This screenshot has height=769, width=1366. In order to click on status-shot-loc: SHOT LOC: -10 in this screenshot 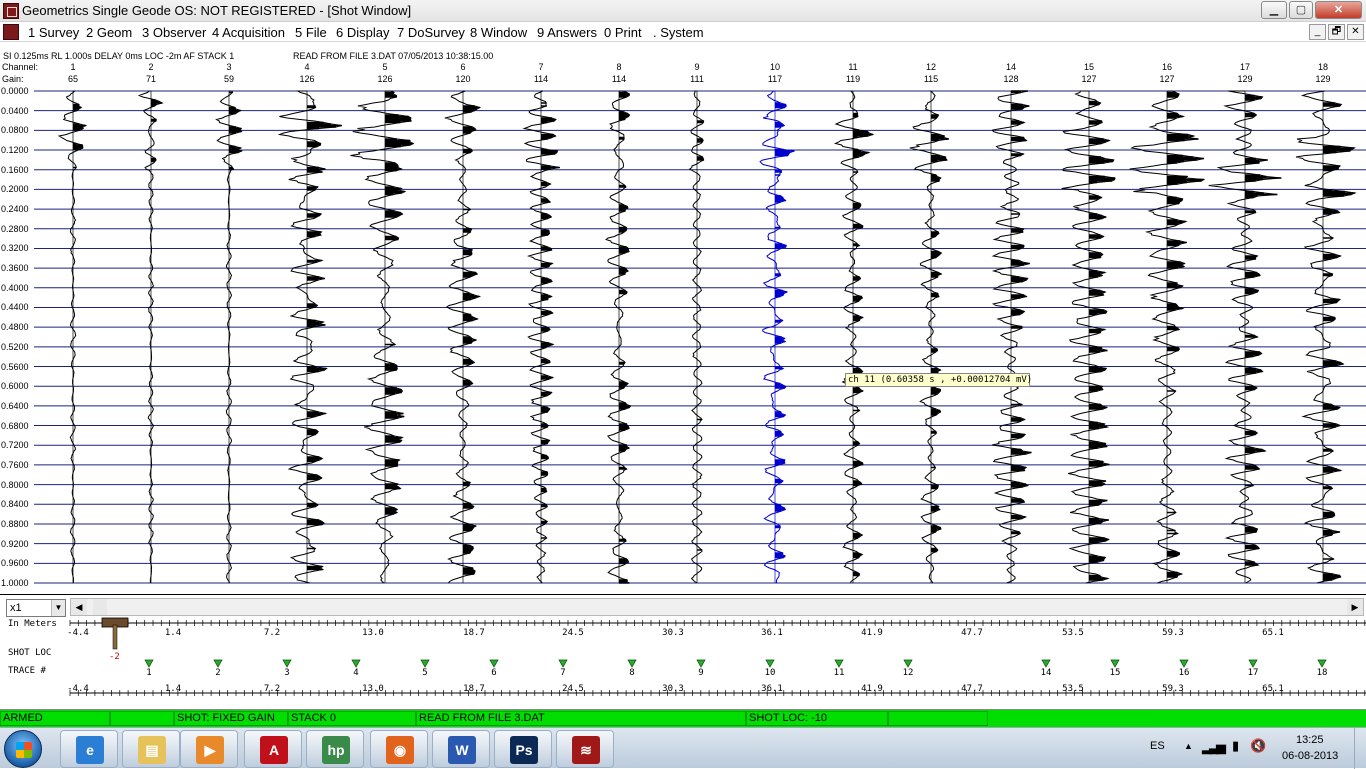, I will do `click(817, 718)`.